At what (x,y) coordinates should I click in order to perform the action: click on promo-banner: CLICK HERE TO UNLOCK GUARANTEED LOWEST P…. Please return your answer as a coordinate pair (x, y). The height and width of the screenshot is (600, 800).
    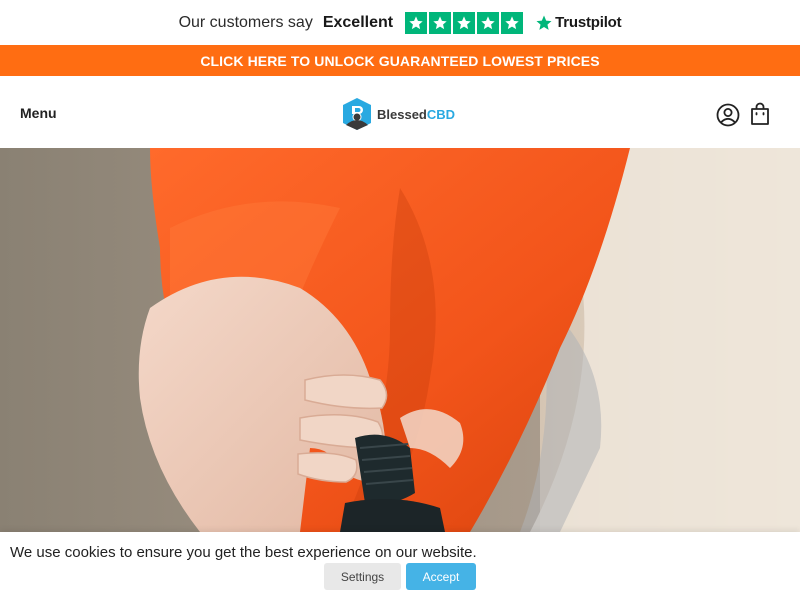
    Looking at the image, I should click on (400, 60).